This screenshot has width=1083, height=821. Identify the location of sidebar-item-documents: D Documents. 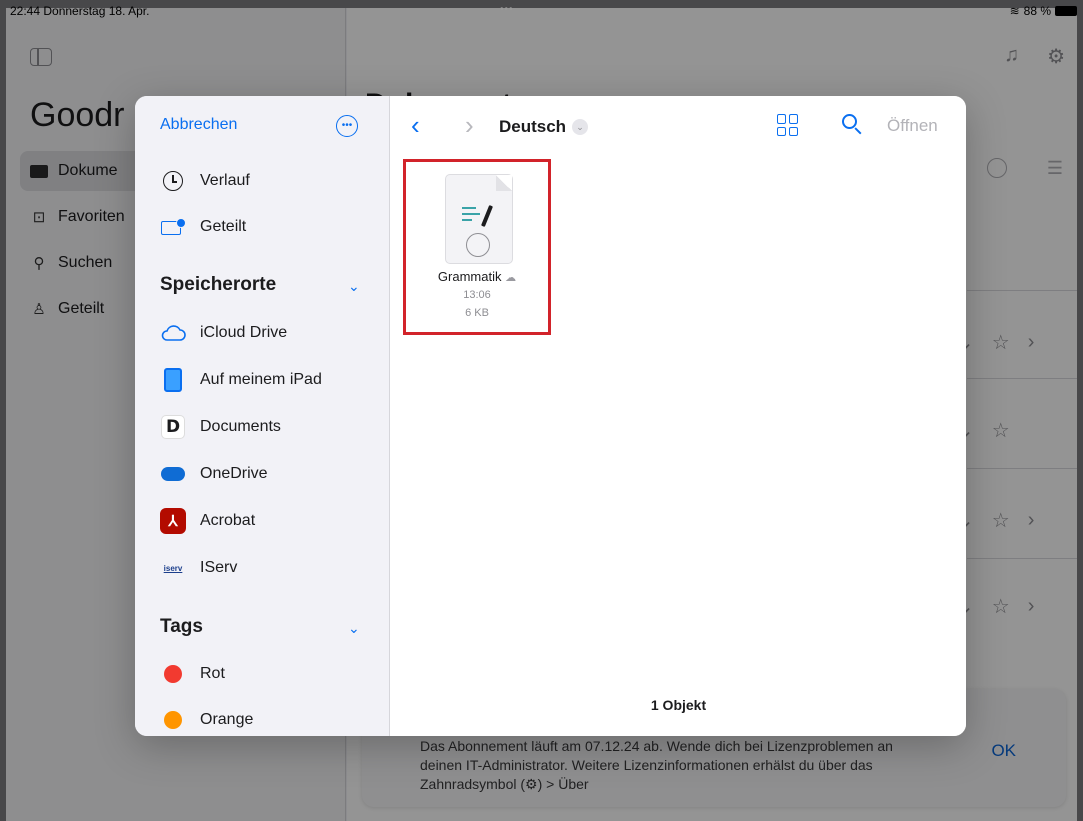
(220, 427).